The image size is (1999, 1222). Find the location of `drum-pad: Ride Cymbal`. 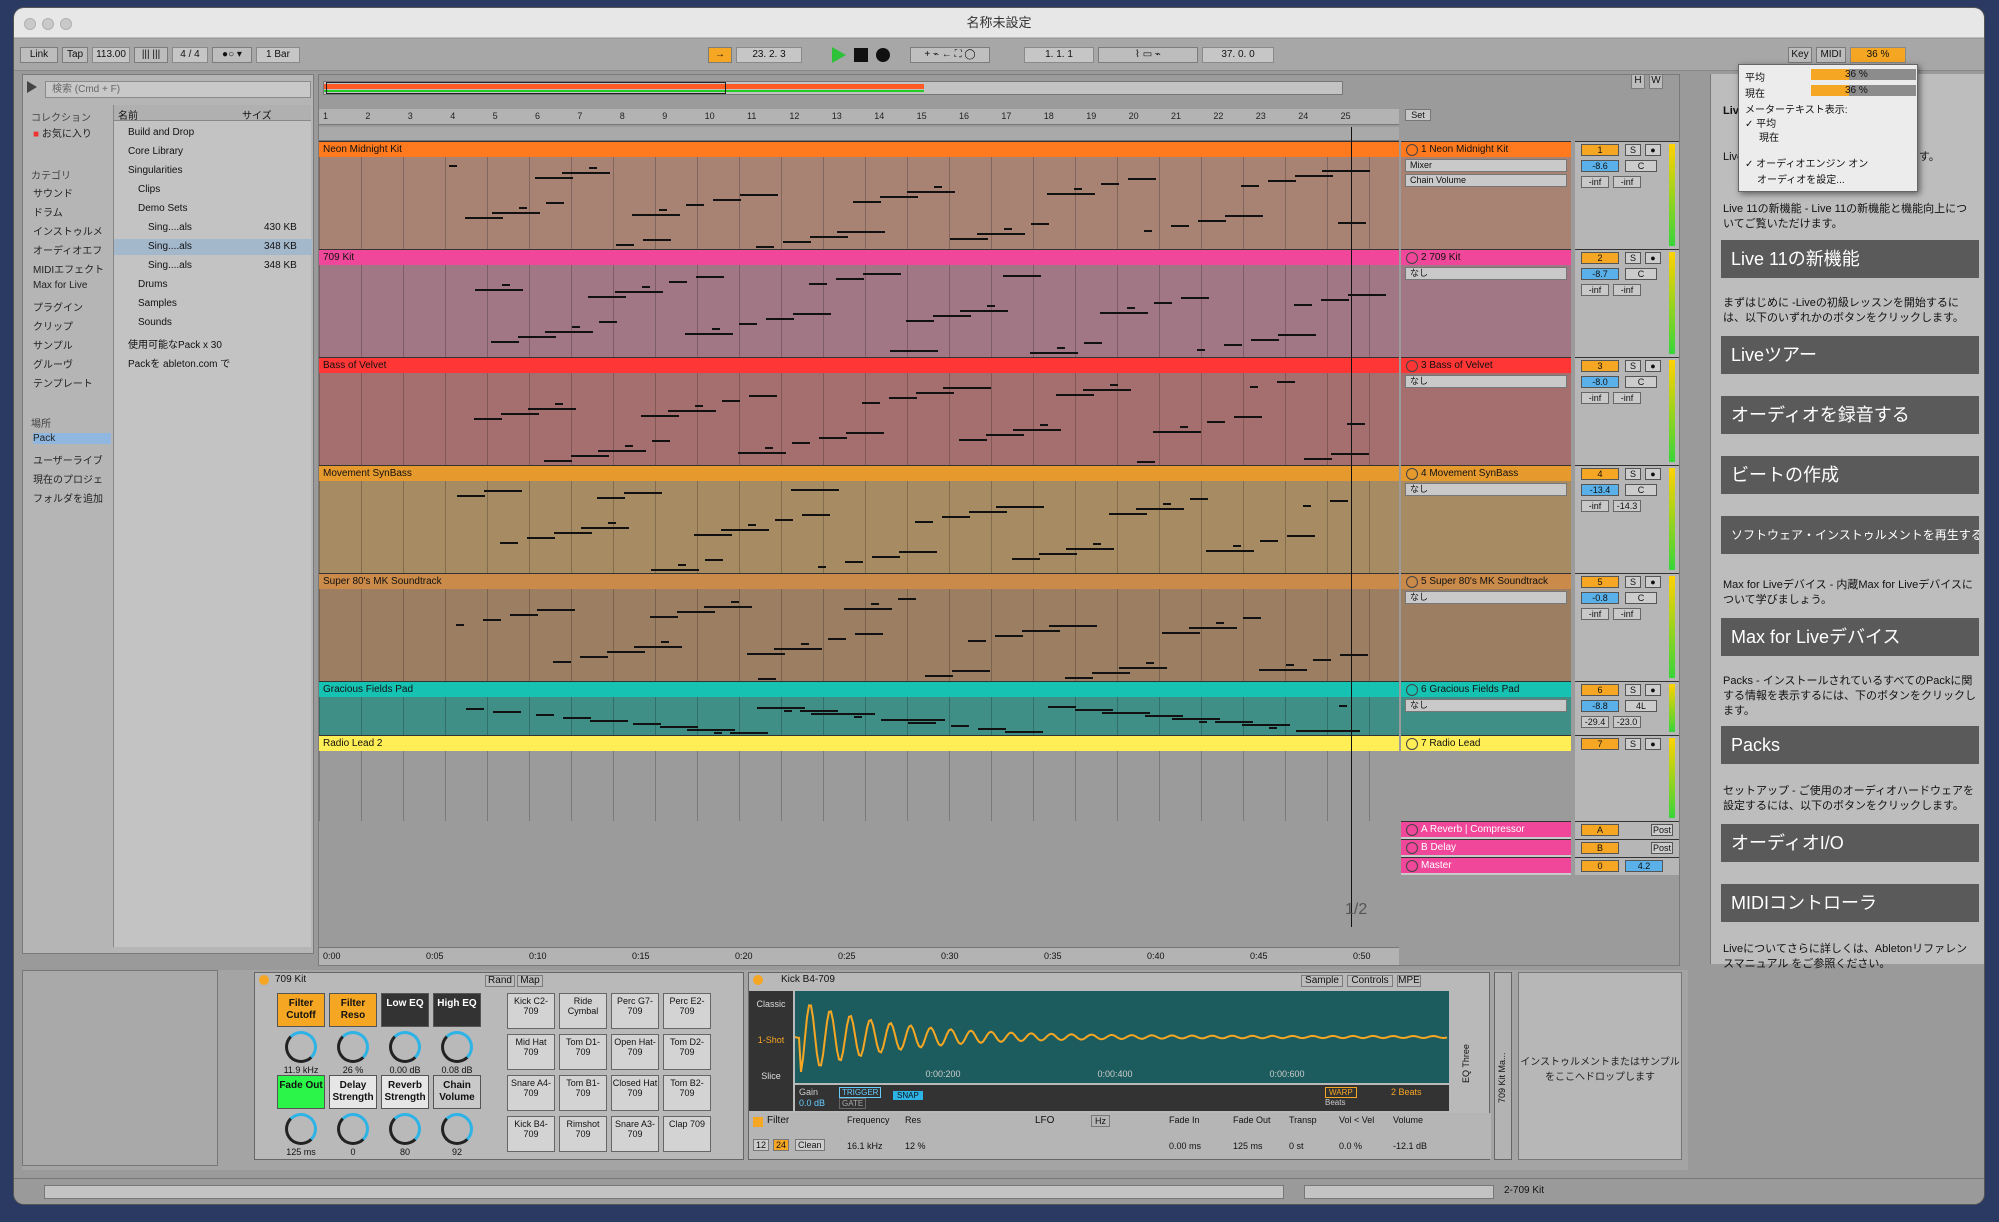

drum-pad: Ride Cymbal is located at coordinates (583, 1011).